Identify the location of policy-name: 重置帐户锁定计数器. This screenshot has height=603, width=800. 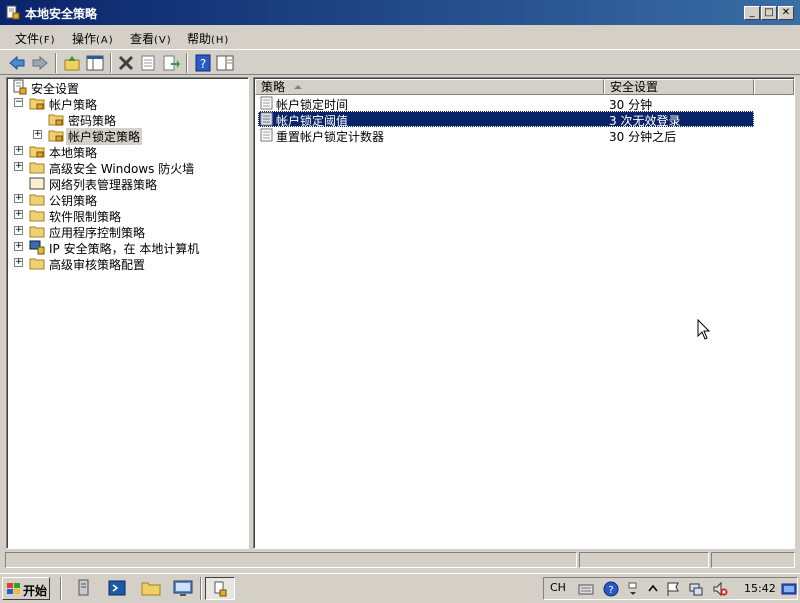
(330, 137).